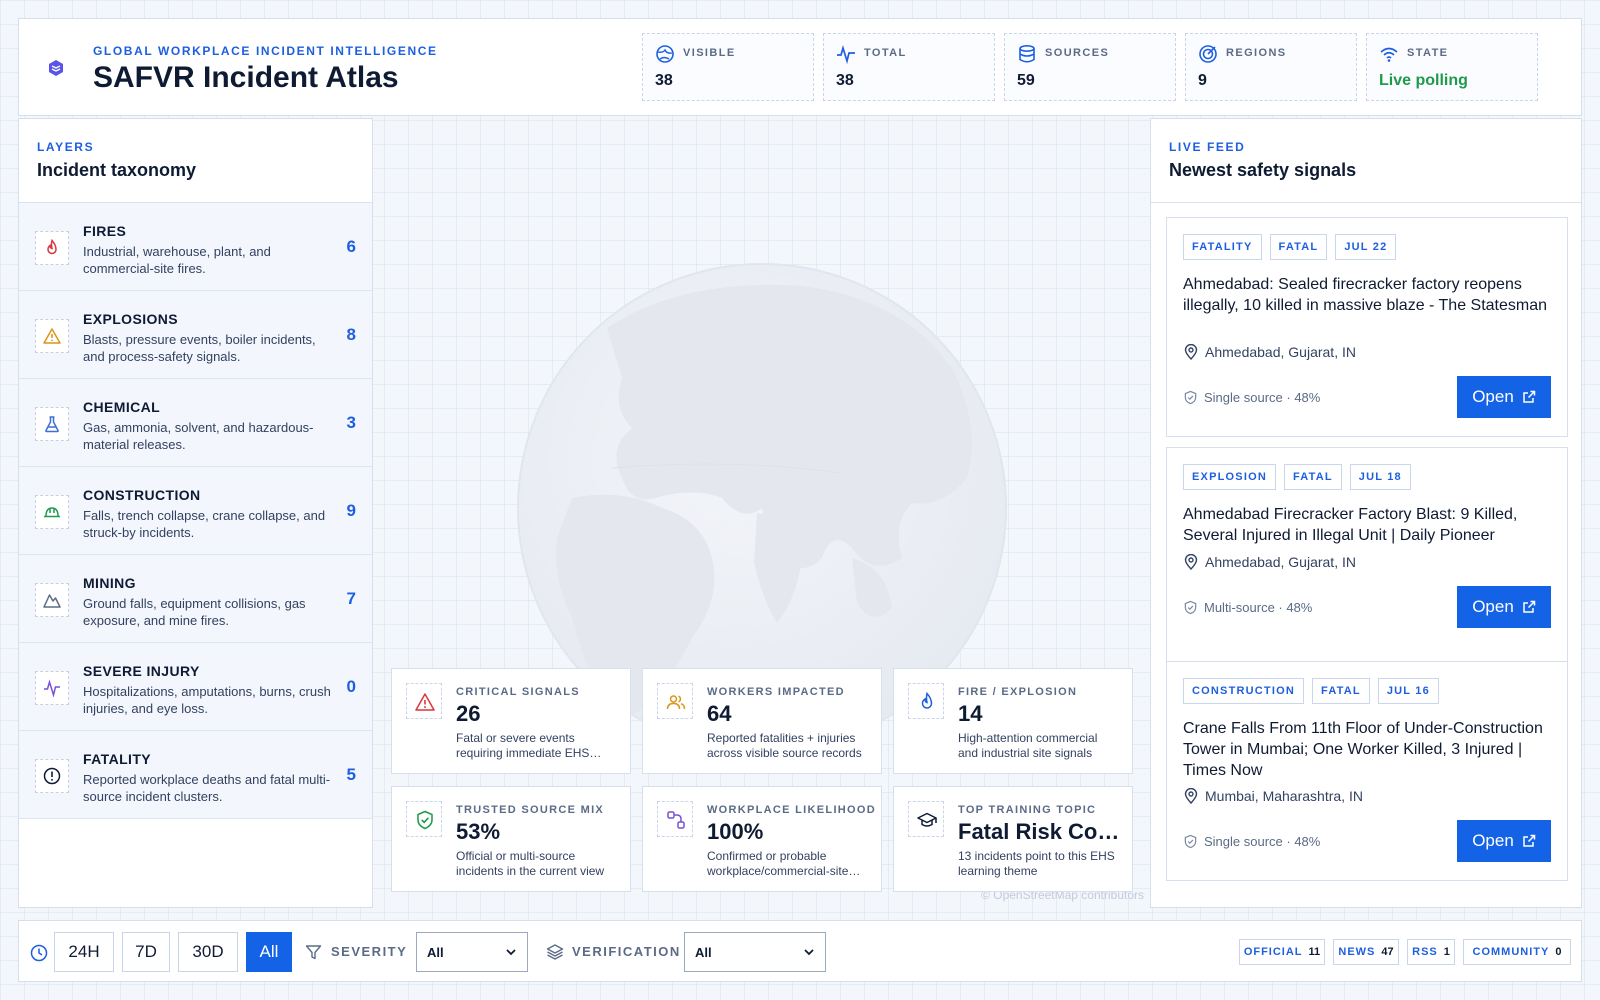 The width and height of the screenshot is (1600, 1000). What do you see at coordinates (351, 510) in the screenshot?
I see `layer-count: 9` at bounding box center [351, 510].